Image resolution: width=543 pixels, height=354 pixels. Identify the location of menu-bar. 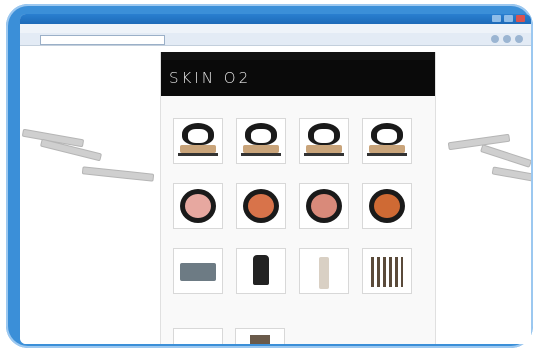
(275, 28).